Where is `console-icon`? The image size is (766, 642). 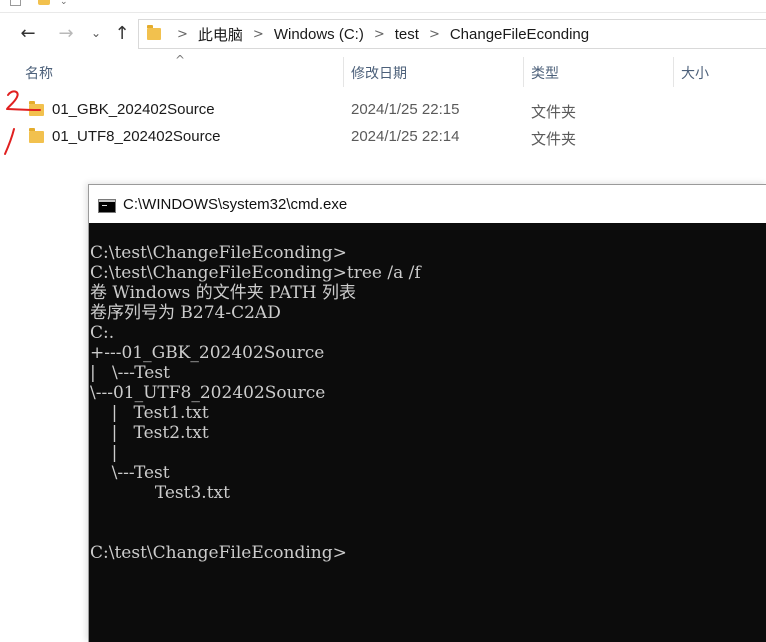
console-icon is located at coordinates (107, 206).